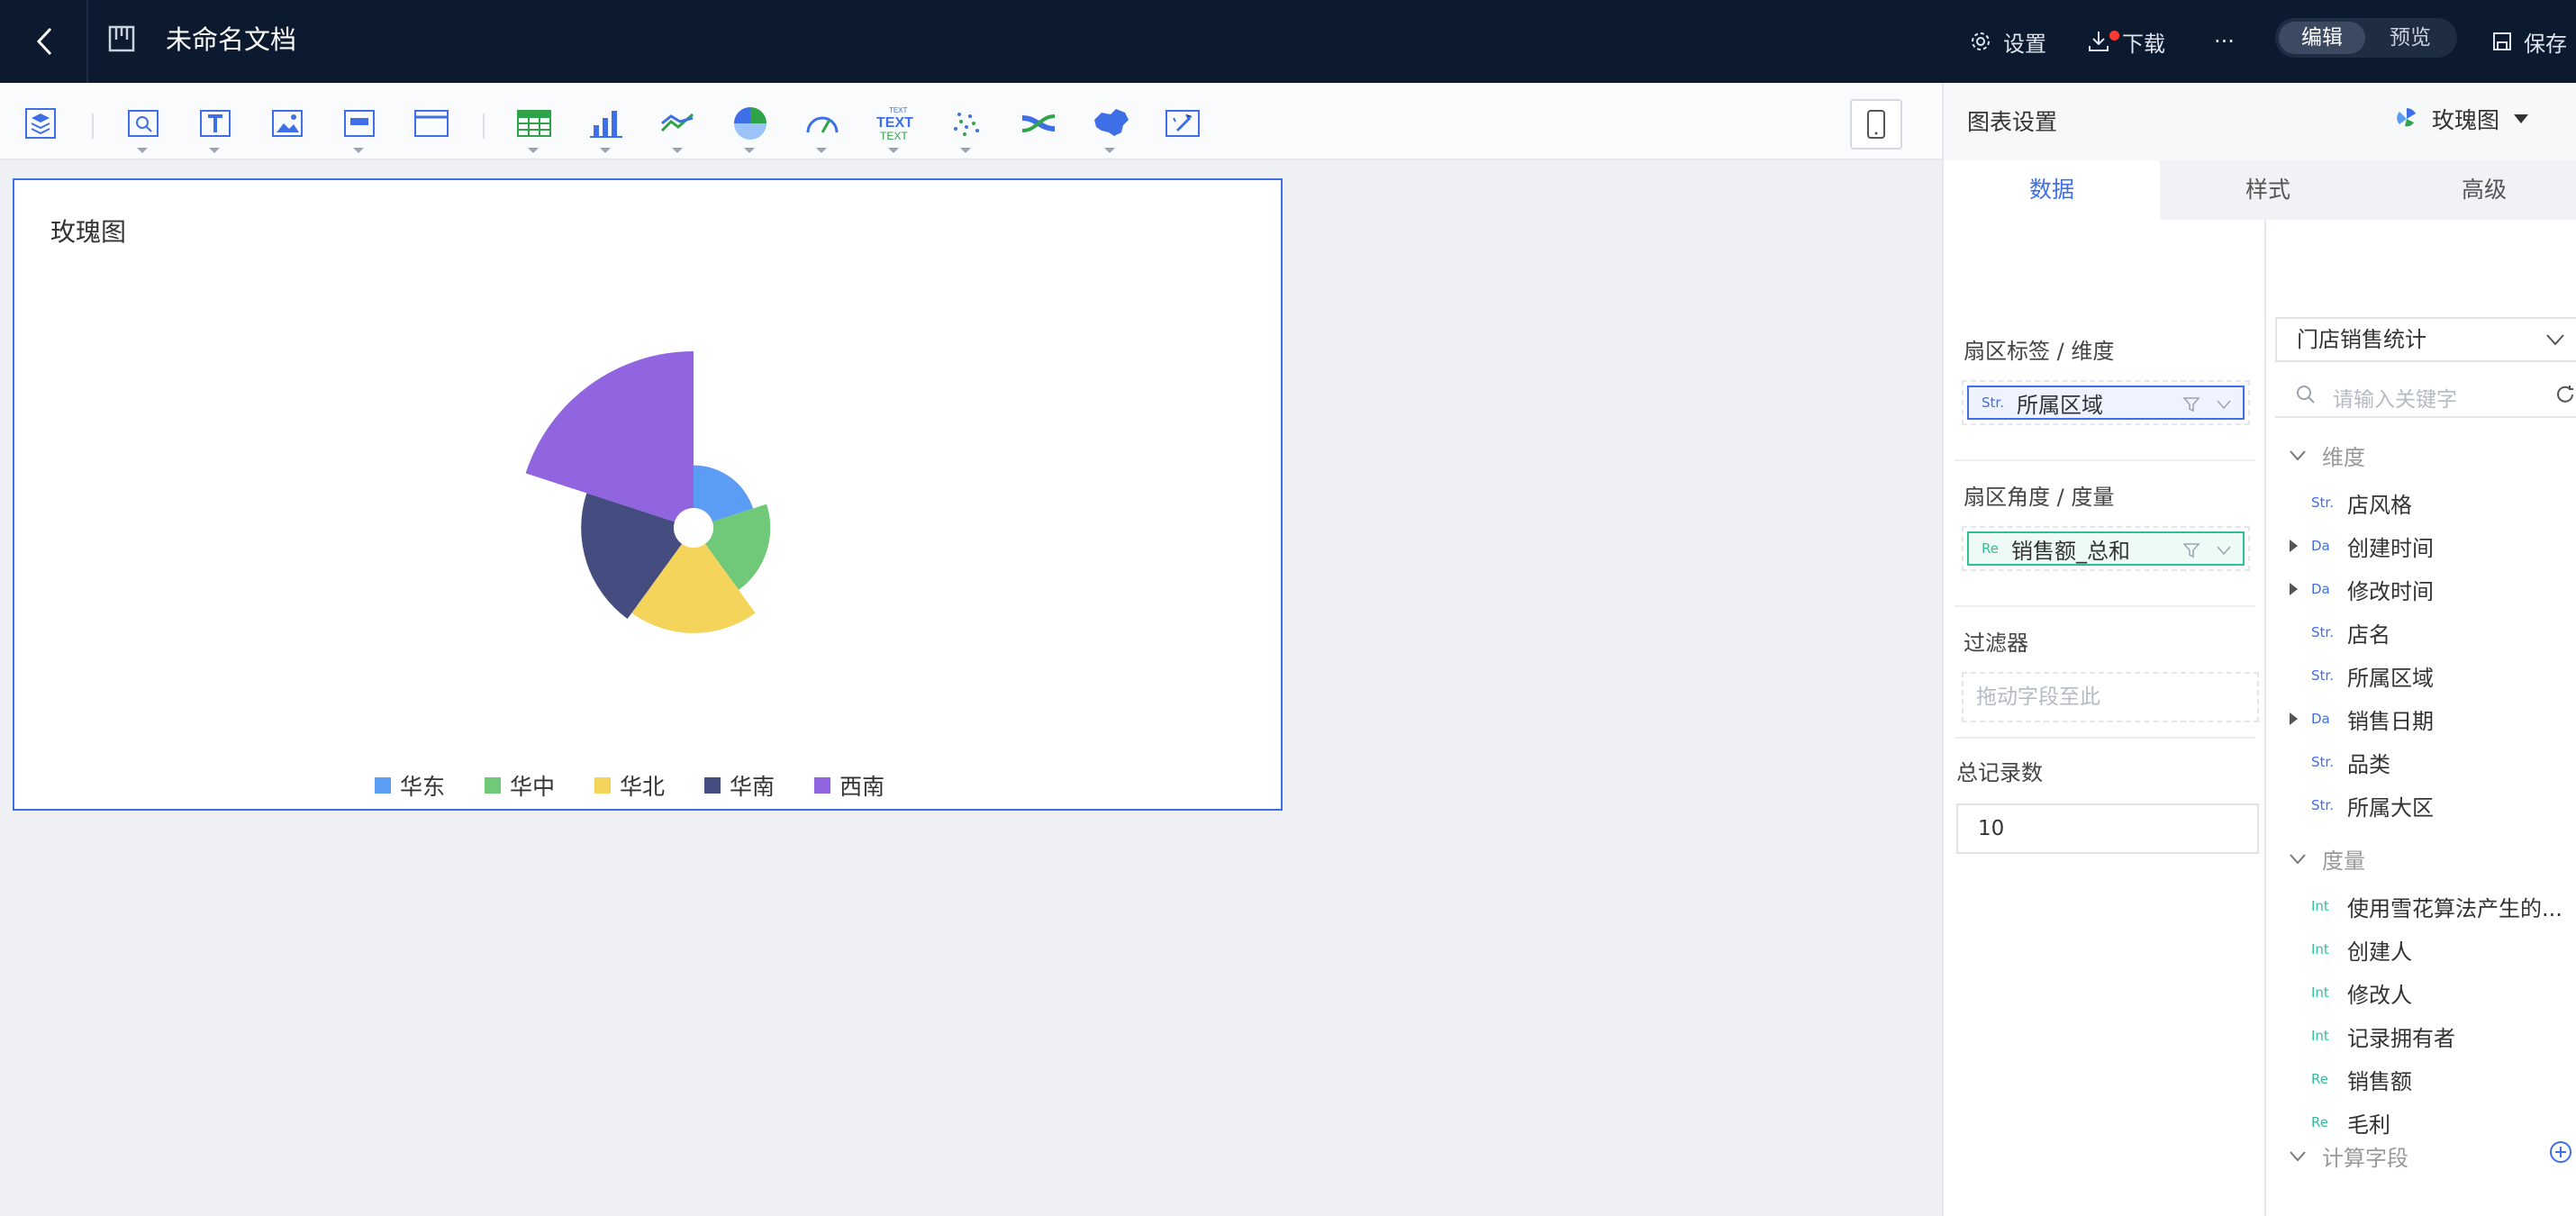 Image resolution: width=2576 pixels, height=1216 pixels. I want to click on measure-item: Re 毛利, so click(2350, 1122).